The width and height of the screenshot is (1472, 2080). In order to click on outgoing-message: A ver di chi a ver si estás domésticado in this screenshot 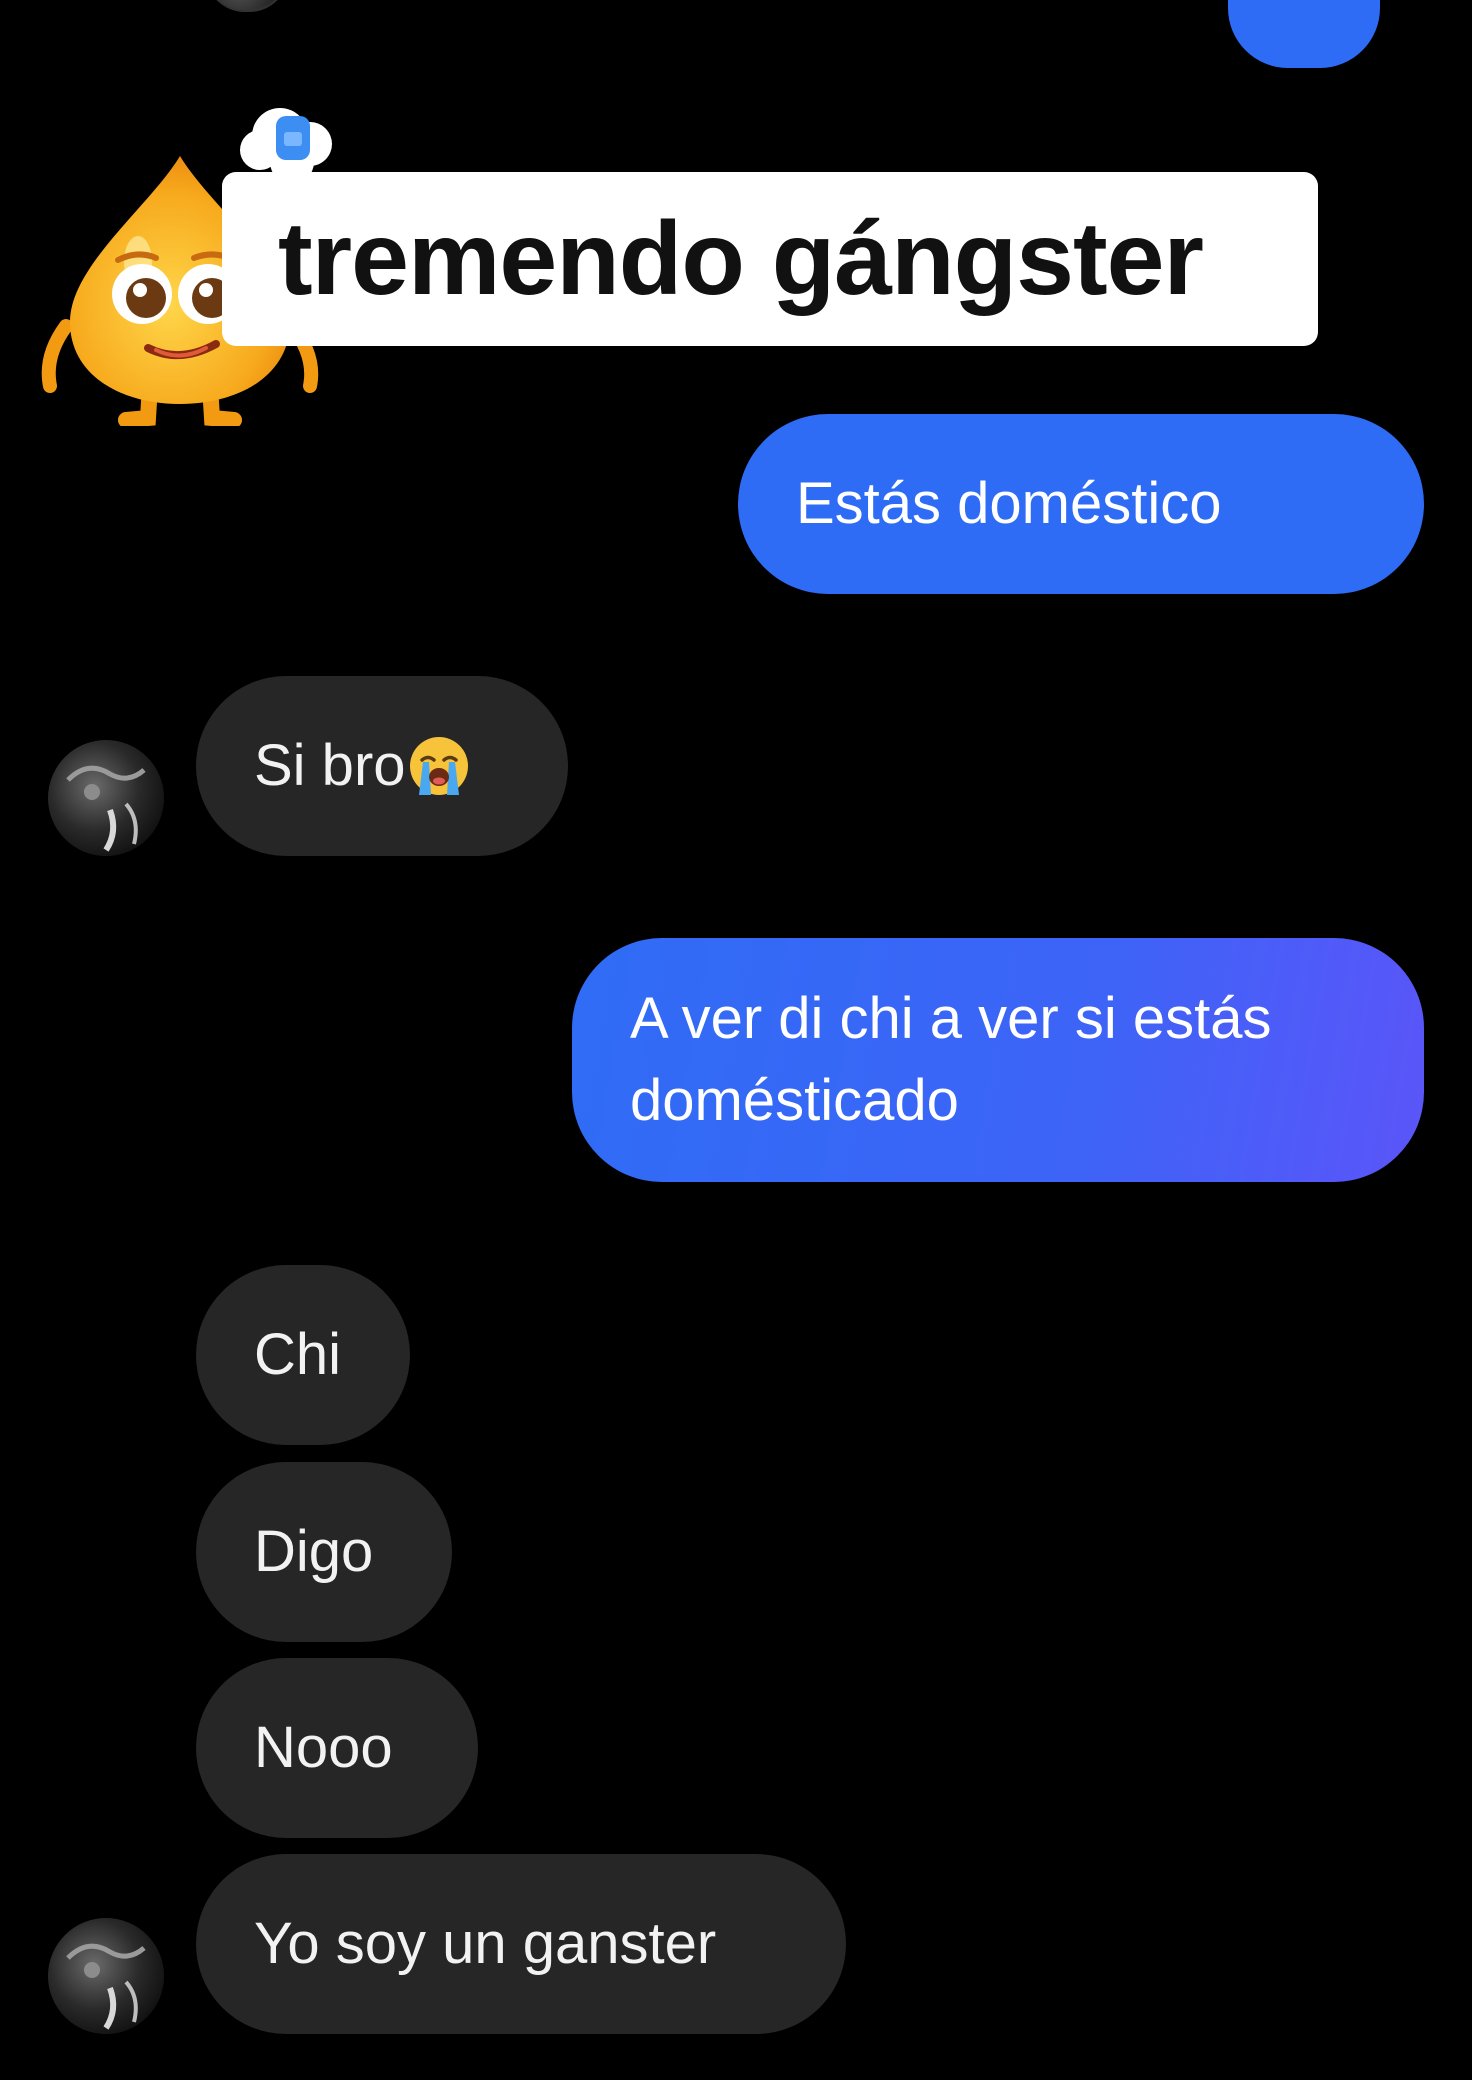, I will do `click(998, 1060)`.